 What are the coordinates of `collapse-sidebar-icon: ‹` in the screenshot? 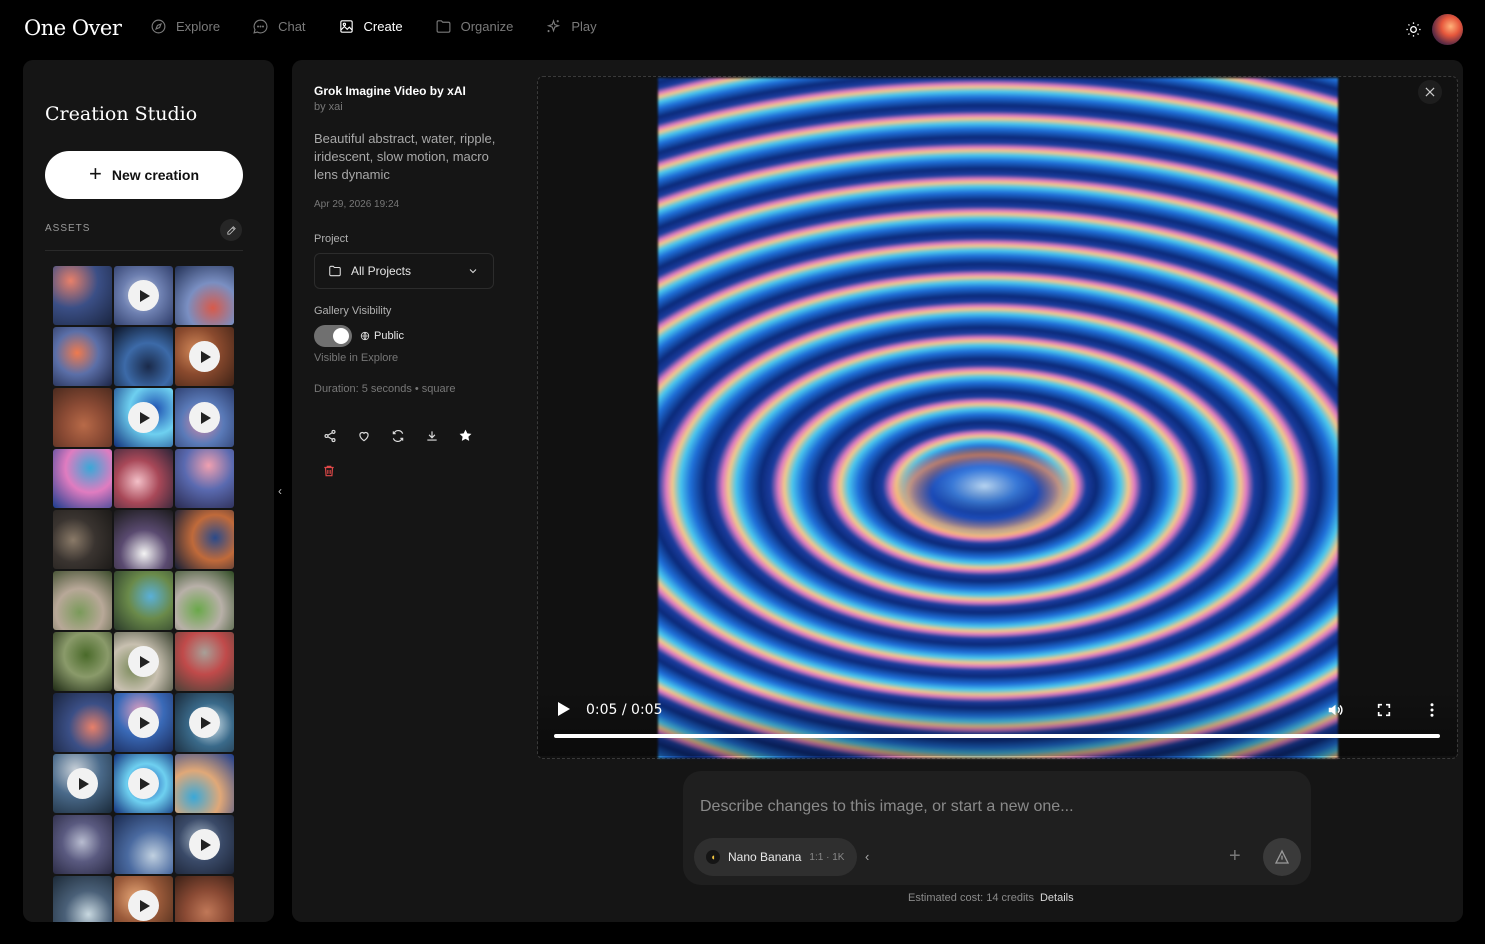 It's located at (280, 491).